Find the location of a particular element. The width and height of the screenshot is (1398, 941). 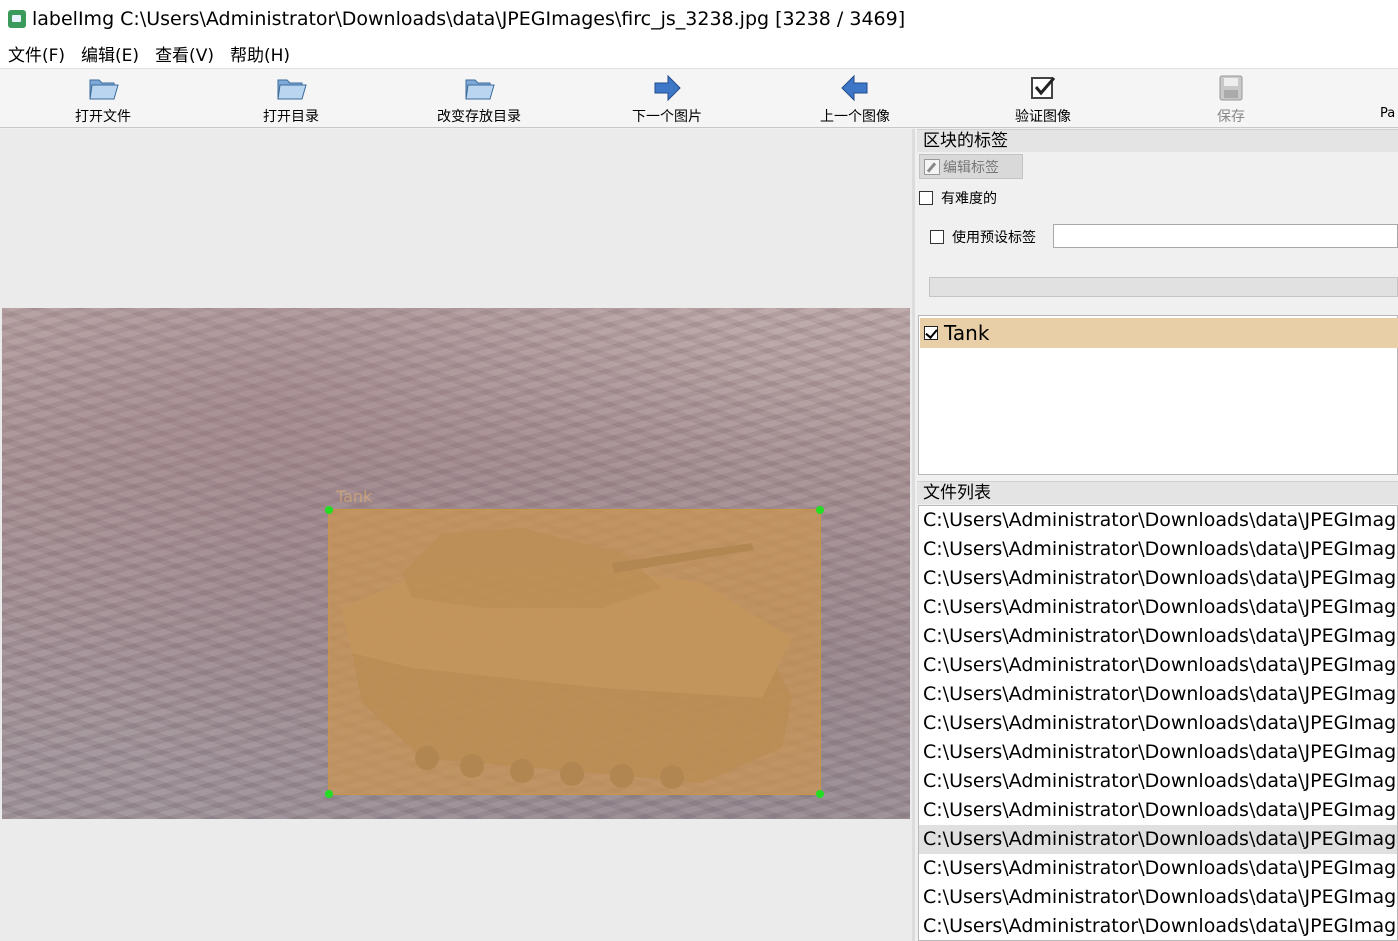

save-button: 保存 is located at coordinates (1231, 98).